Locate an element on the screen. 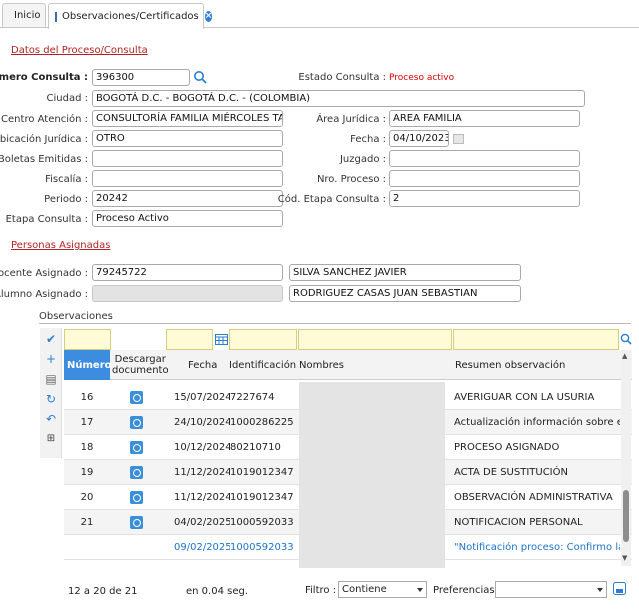 This screenshot has height=614, width=639. refresh-icon: ↻ is located at coordinates (51, 399).